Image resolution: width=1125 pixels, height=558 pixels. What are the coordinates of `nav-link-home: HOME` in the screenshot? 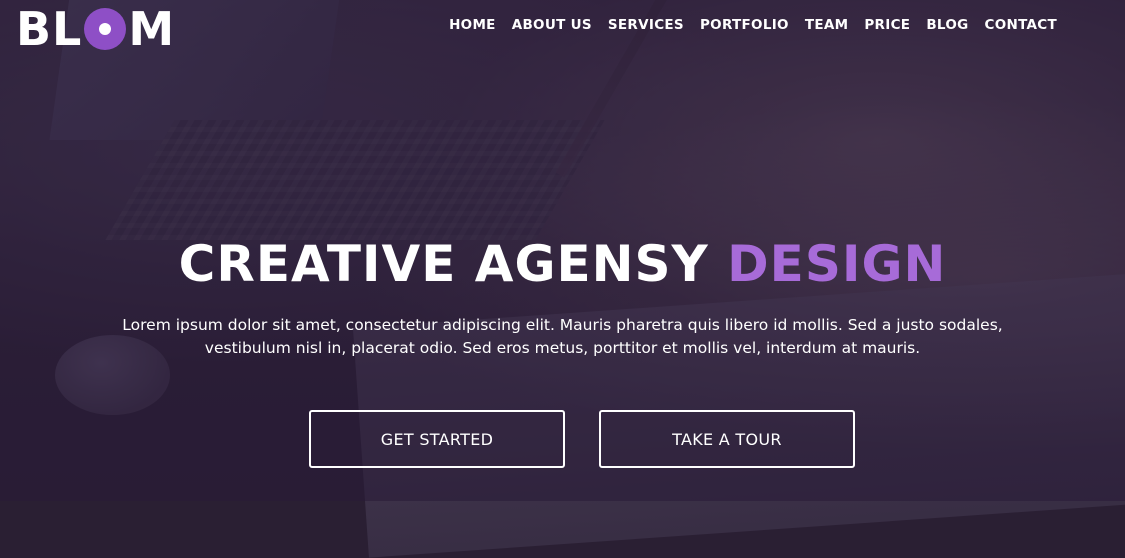 It's located at (472, 25).